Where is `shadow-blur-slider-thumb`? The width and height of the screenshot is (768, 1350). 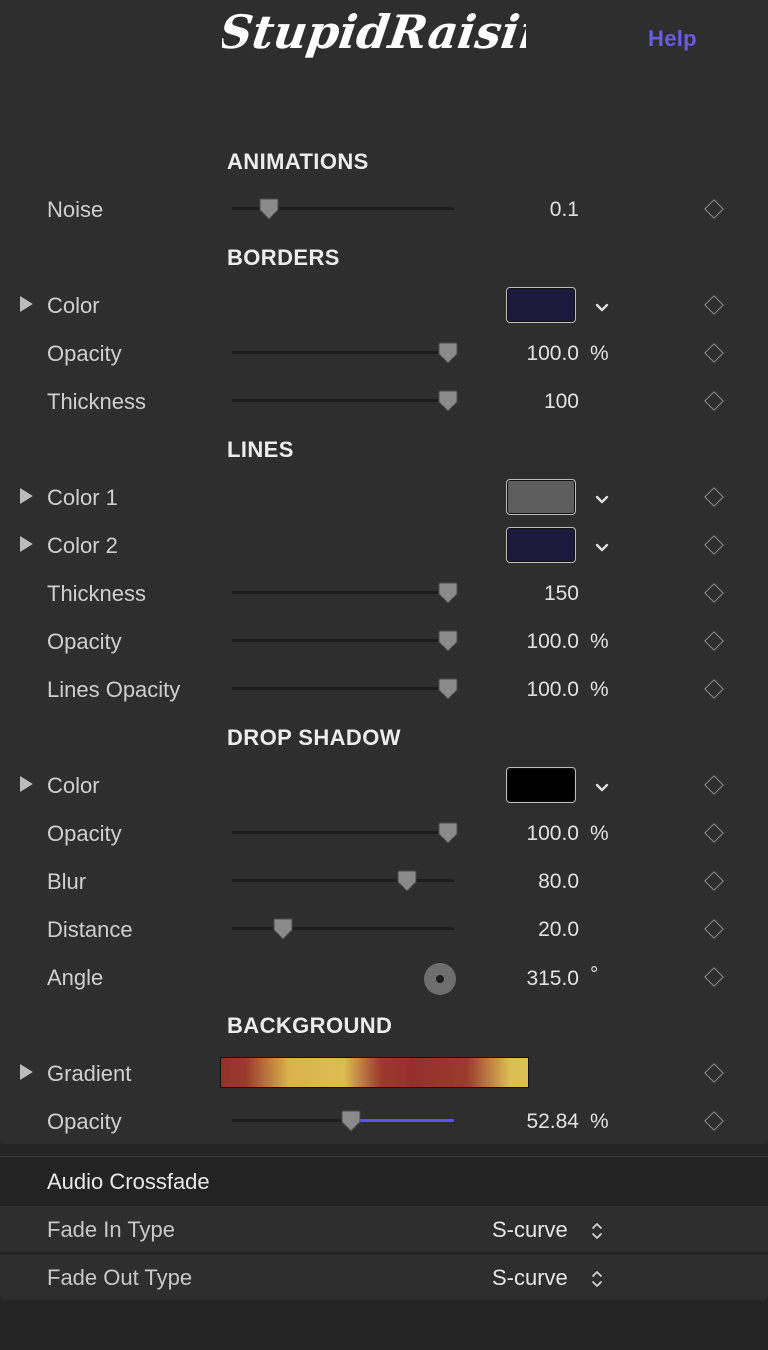 shadow-blur-slider-thumb is located at coordinates (407, 881).